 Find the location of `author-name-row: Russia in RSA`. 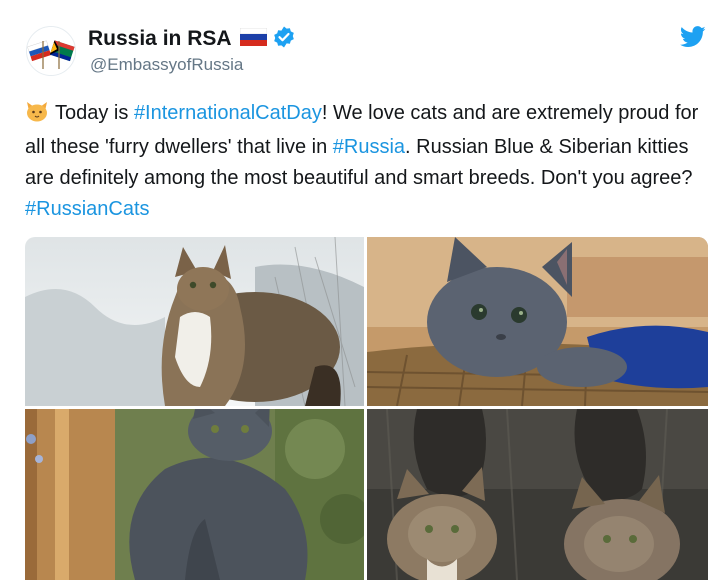

author-name-row: Russia in RSA is located at coordinates (192, 39).